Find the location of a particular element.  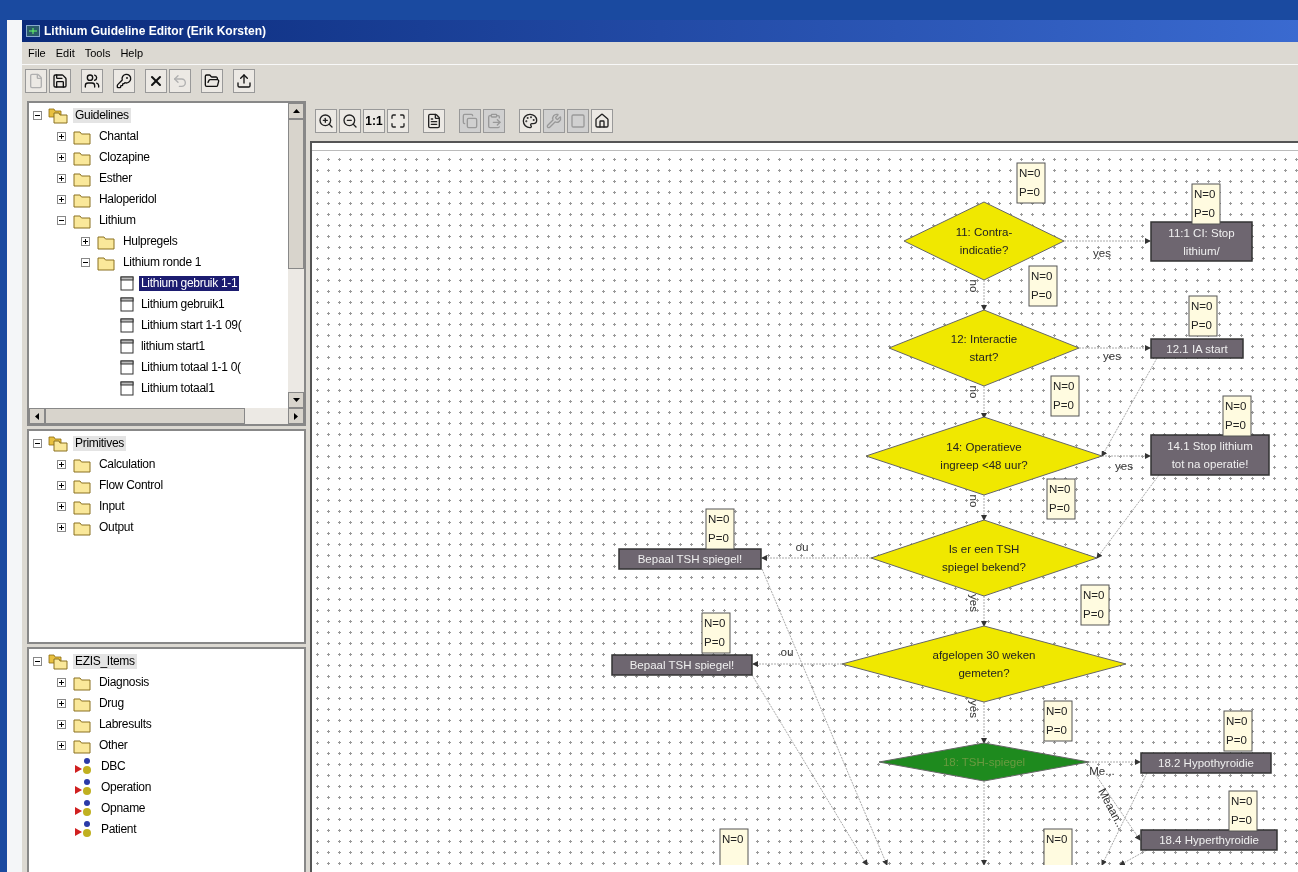

tree-item: Primitives is located at coordinates (99, 443).